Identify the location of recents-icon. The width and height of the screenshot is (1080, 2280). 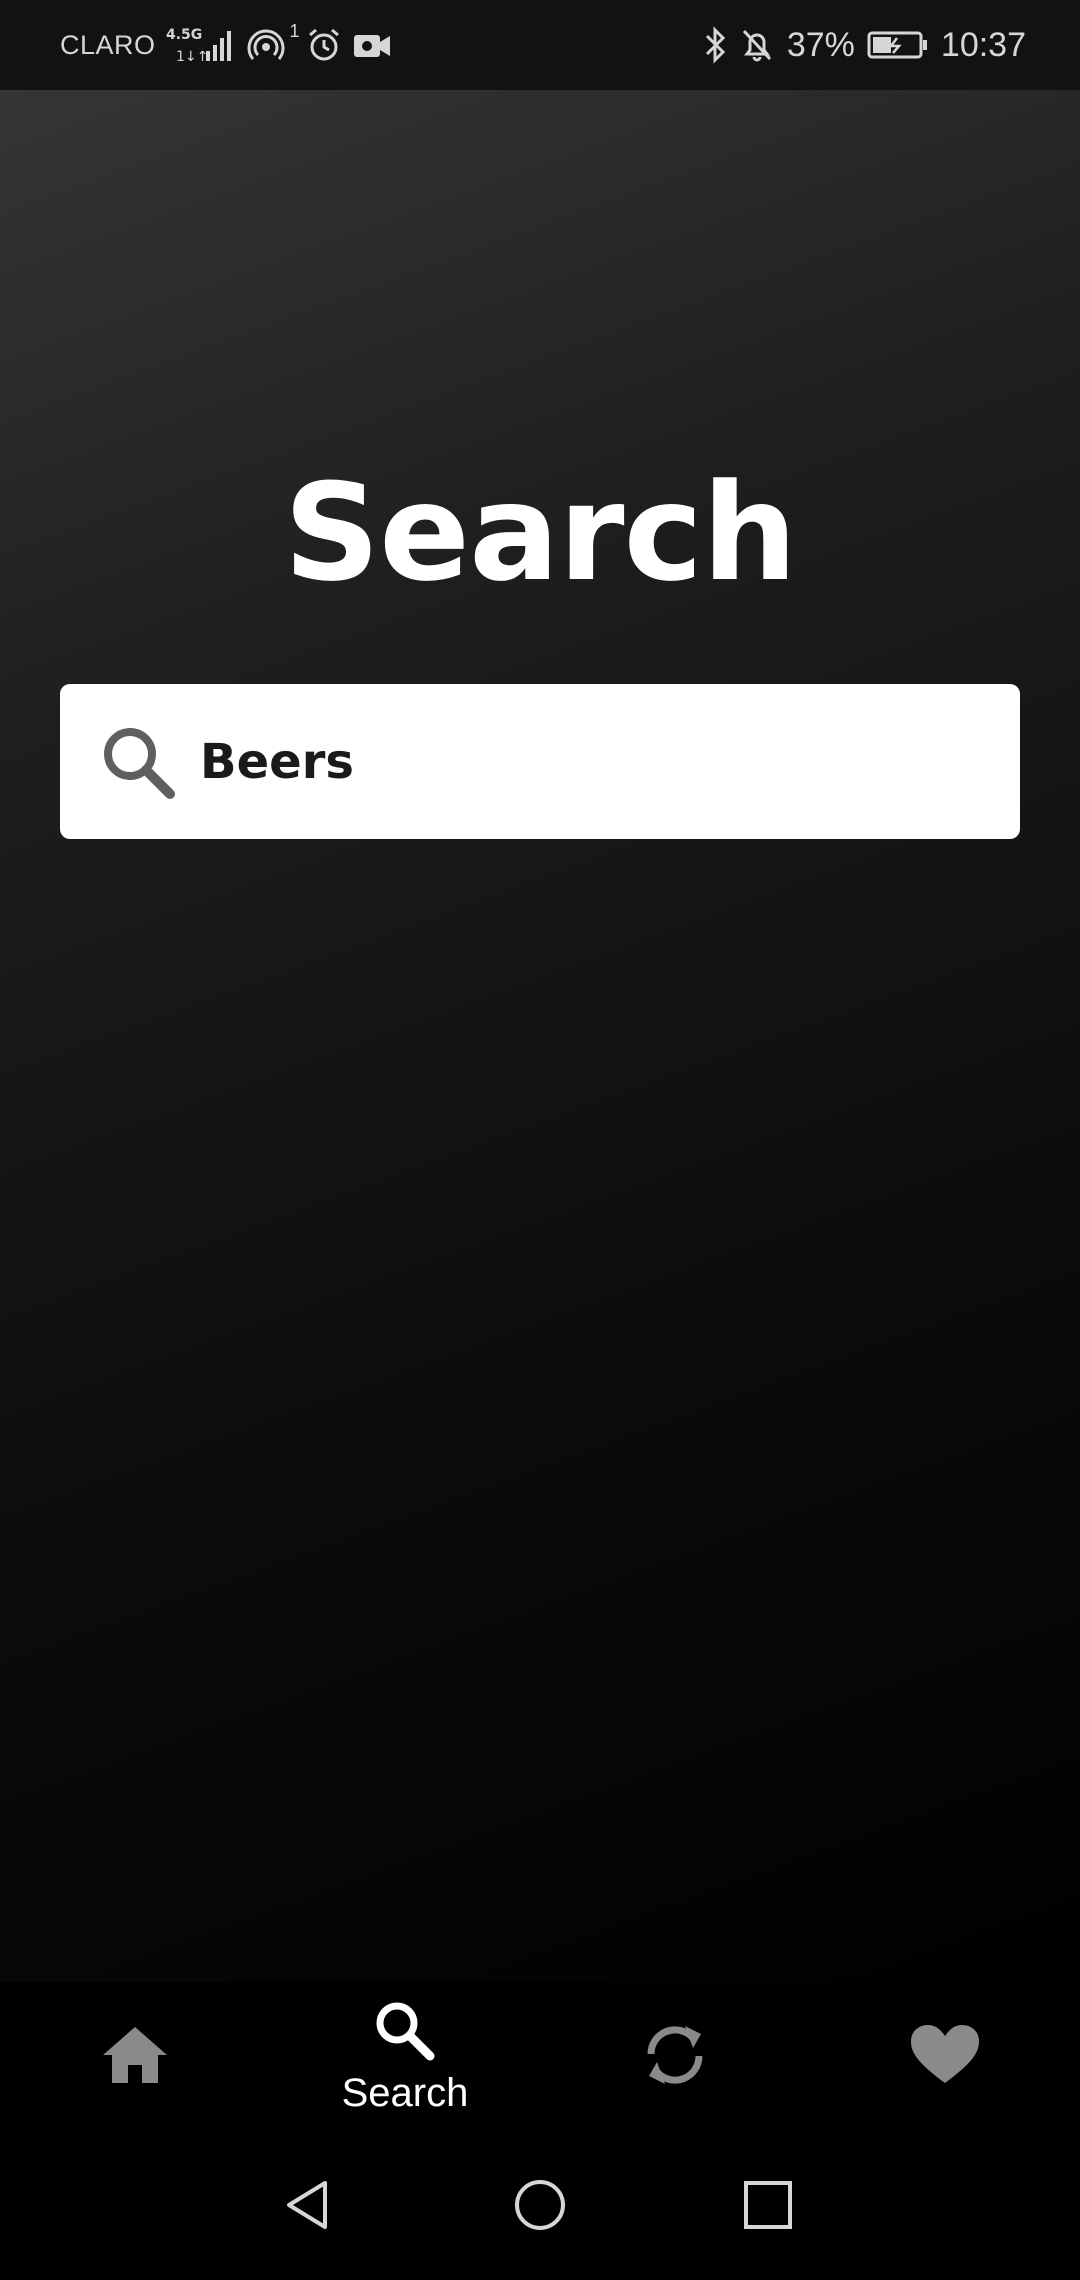
(768, 2207).